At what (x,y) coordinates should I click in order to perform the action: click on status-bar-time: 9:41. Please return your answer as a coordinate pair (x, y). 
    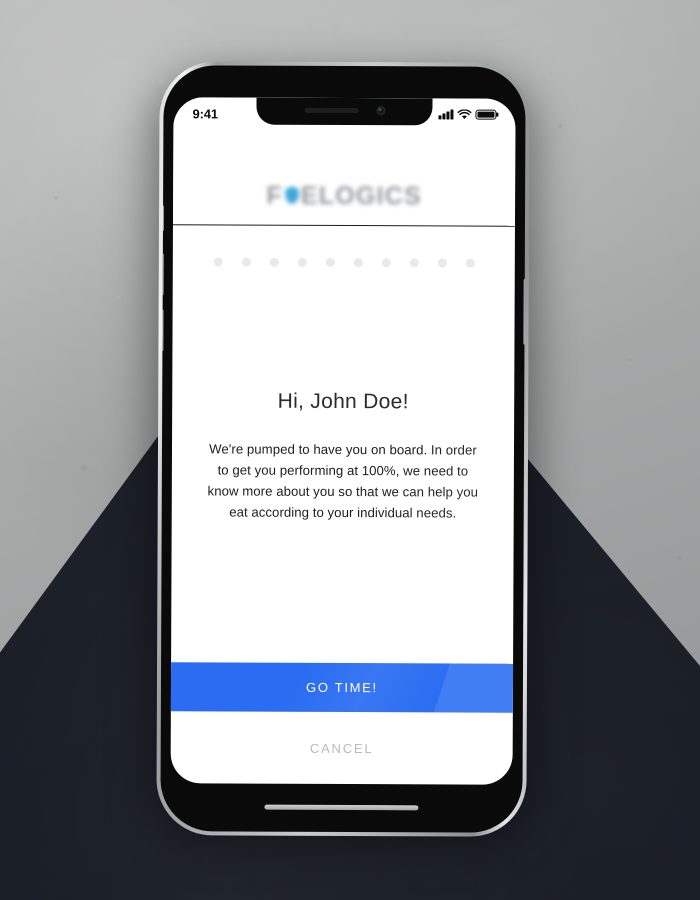
    Looking at the image, I should click on (205, 113).